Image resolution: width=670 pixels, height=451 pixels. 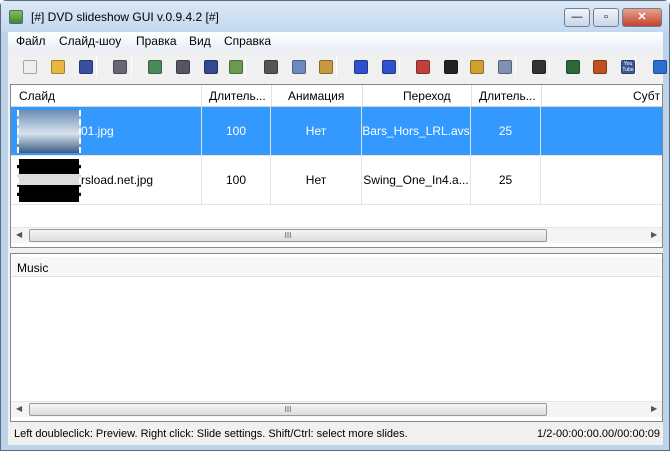 I want to click on column-subtitles: Субт, so click(x=646, y=96).